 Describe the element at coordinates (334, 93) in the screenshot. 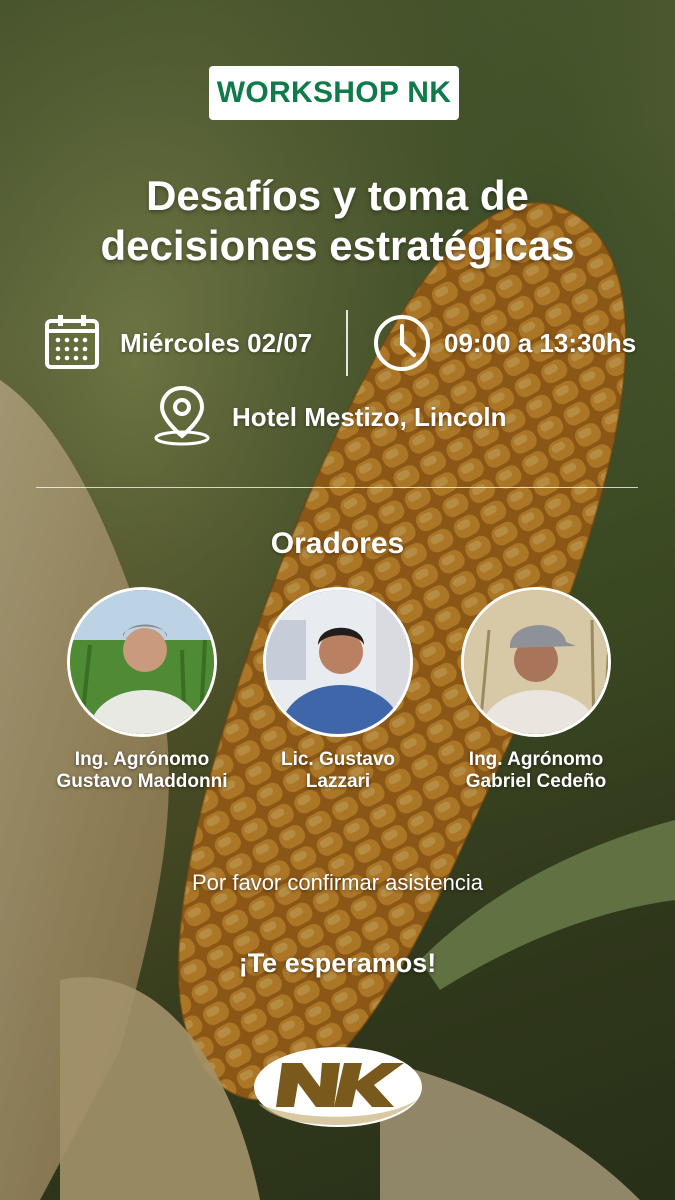

I see `workshop-badge: WORKSHOP NK` at that location.